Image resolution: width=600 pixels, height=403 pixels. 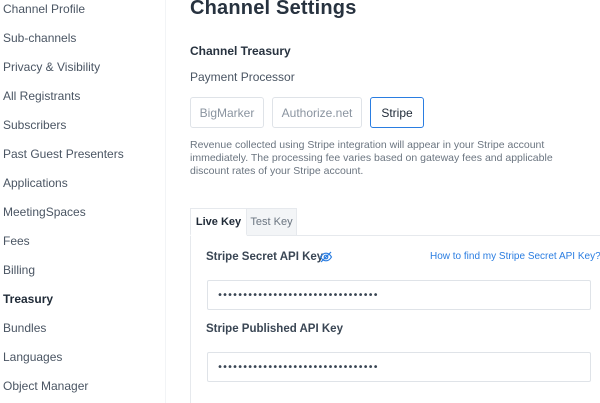 I want to click on section-title: Channel Treasury, so click(x=240, y=51).